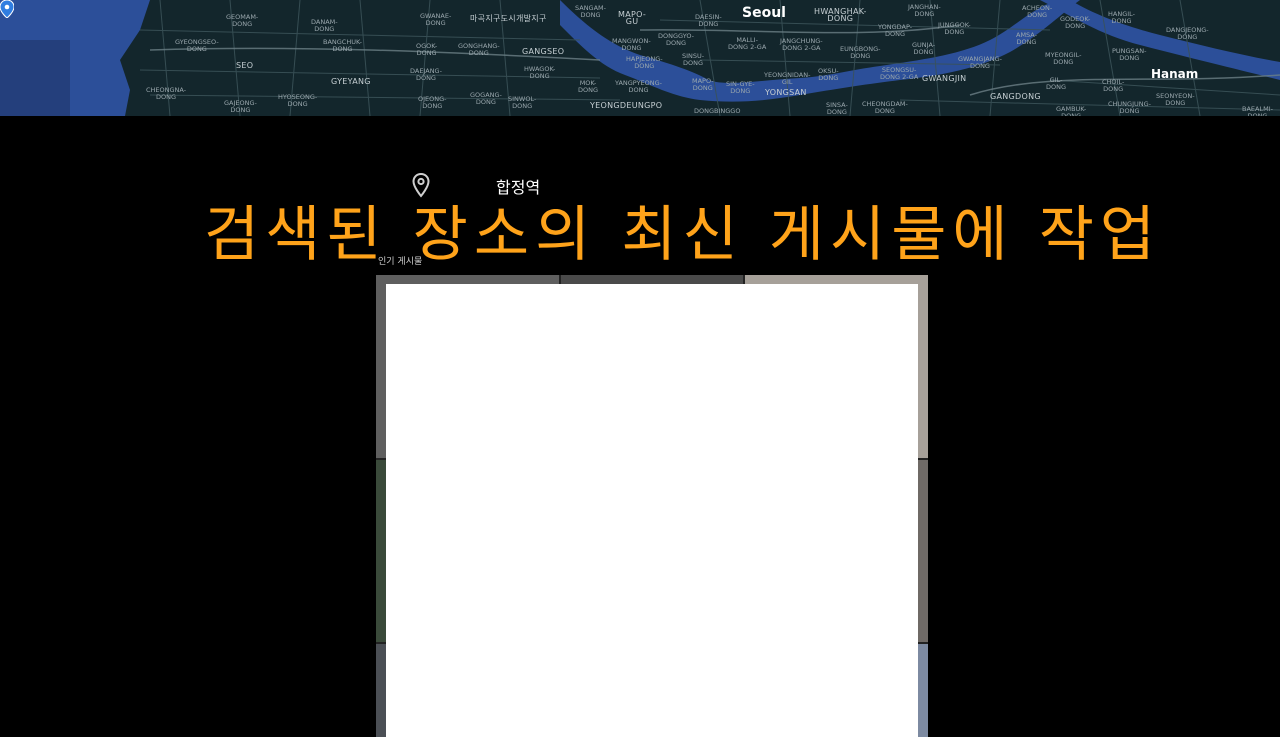 The image size is (1280, 737). What do you see at coordinates (540, 72) in the screenshot?
I see `map-label: HWAGOK- DONG` at bounding box center [540, 72].